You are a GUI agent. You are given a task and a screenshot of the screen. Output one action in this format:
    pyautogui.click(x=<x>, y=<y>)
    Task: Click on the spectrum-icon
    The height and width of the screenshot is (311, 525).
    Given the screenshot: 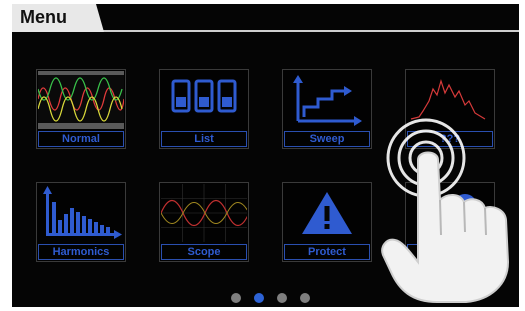 What is the action you would take?
    pyautogui.click(x=448, y=99)
    